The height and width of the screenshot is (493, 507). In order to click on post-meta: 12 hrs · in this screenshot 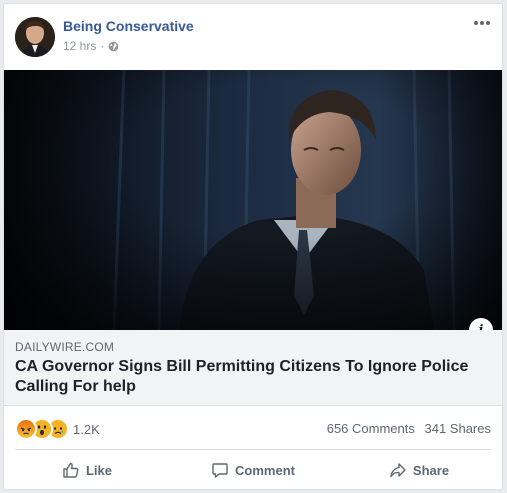, I will do `click(91, 46)`.